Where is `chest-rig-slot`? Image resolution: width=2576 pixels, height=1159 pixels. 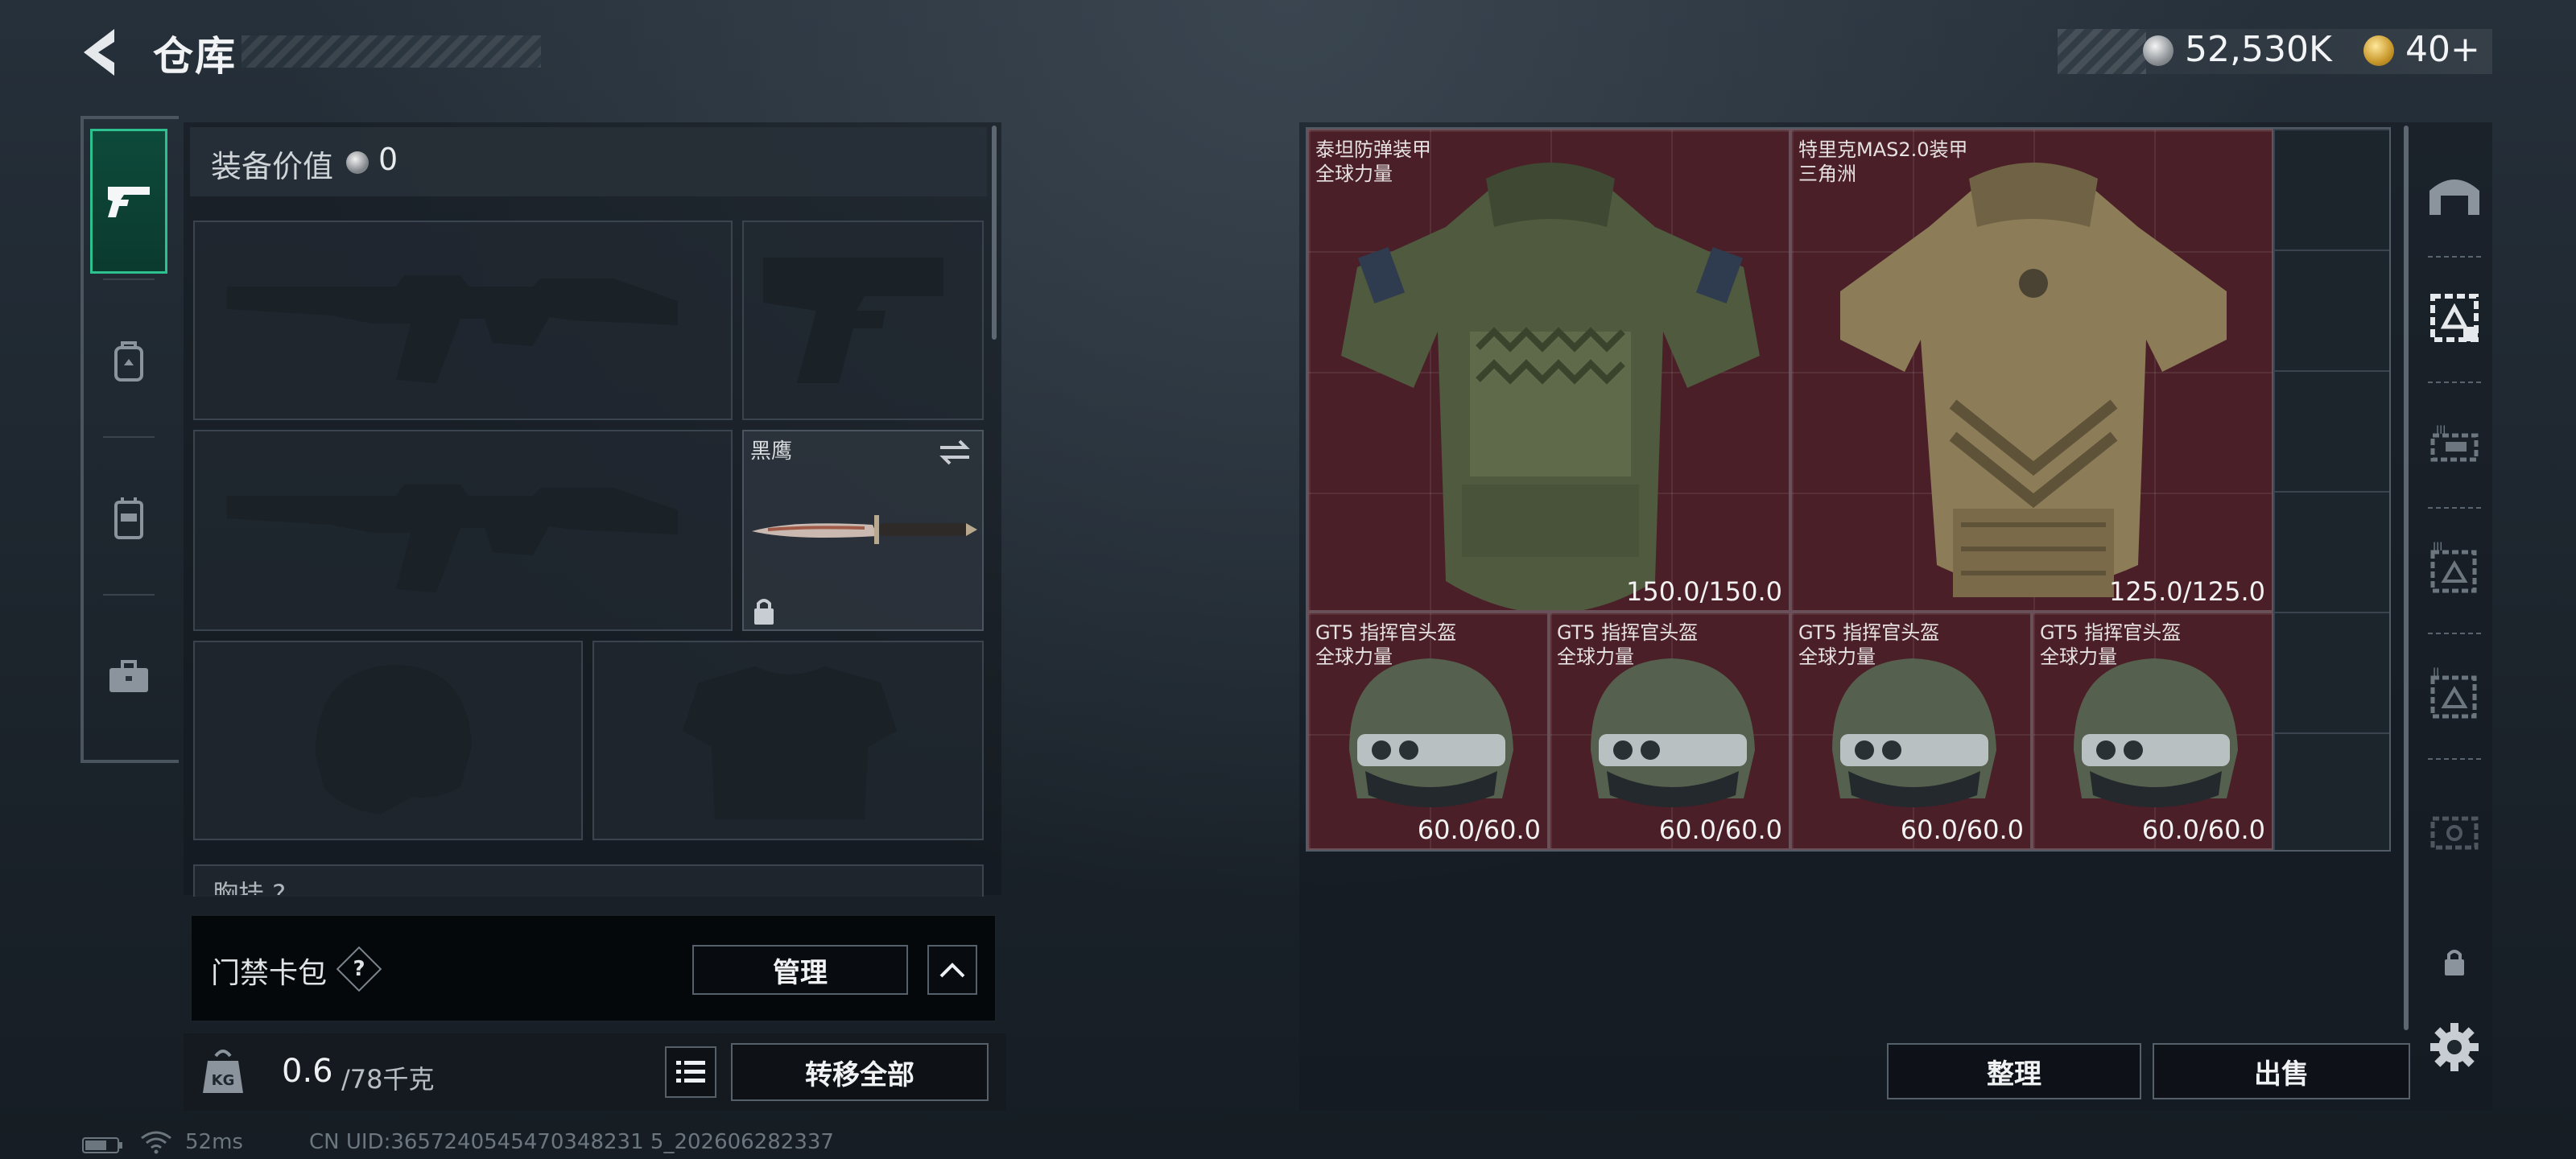 chest-rig-slot is located at coordinates (588, 881).